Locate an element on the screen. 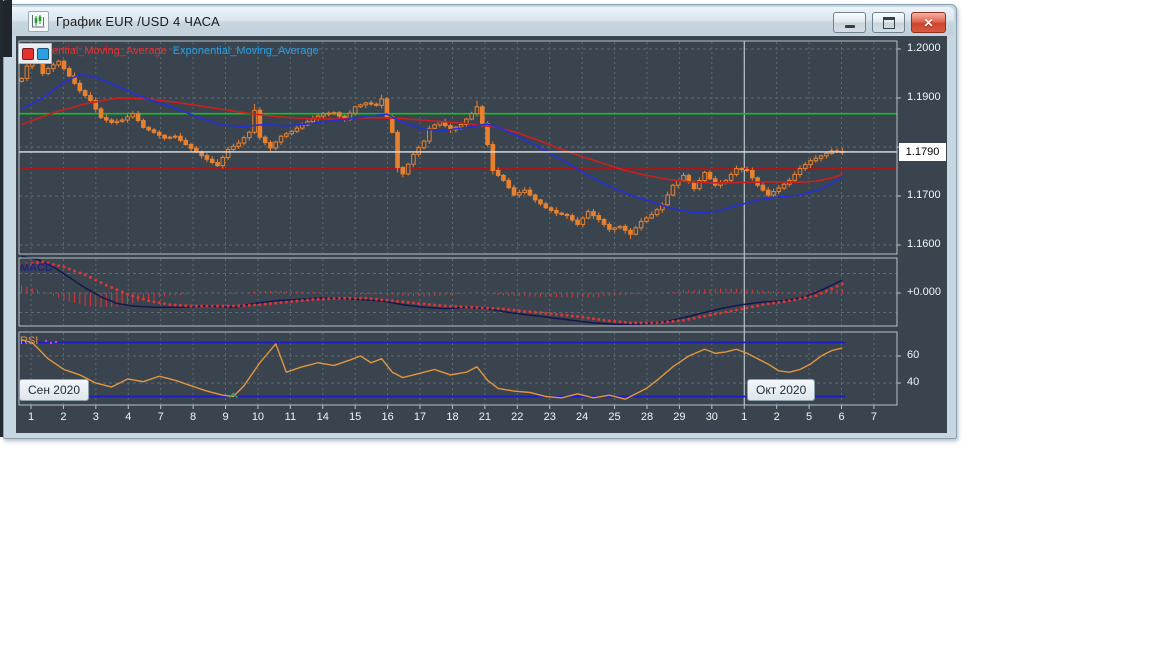 This screenshot has width=1152, height=648. price-axis-label: 1.1900 is located at coordinates (924, 97).